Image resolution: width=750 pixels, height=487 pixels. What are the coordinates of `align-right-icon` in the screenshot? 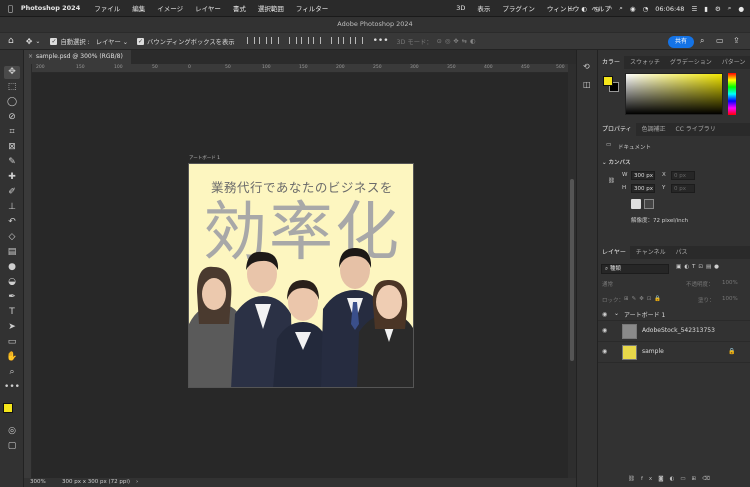 It's located at (274, 40).